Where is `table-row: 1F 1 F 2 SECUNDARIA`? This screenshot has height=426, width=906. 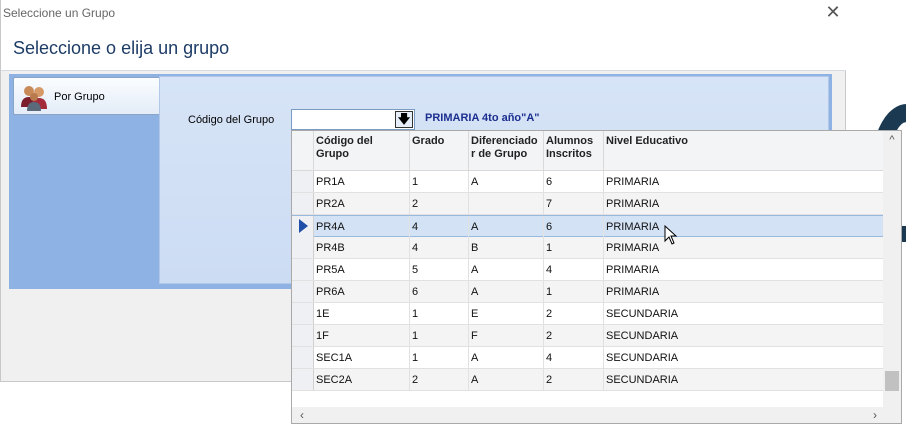
table-row: 1F 1 F 2 SECUNDARIA is located at coordinates (587, 336).